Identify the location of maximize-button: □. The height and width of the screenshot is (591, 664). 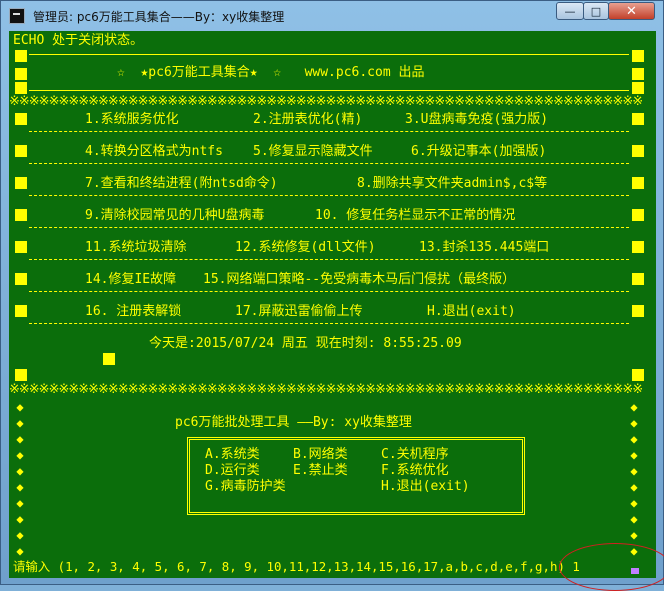
(596, 11).